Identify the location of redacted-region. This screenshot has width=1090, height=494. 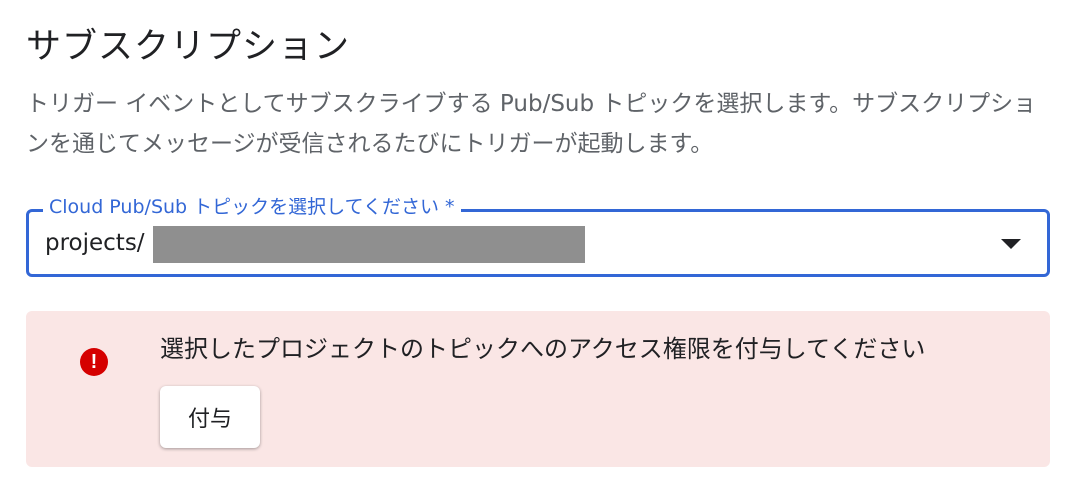
(369, 244).